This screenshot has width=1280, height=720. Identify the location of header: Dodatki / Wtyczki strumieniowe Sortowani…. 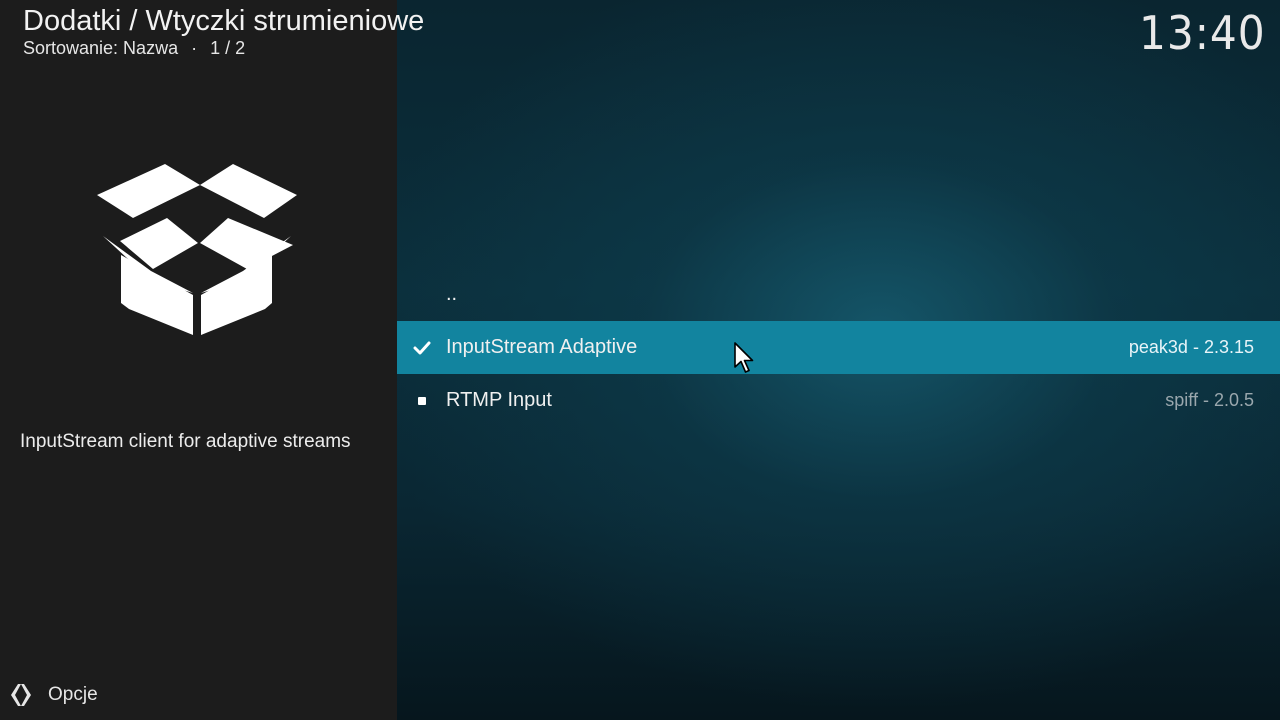
(223, 31).